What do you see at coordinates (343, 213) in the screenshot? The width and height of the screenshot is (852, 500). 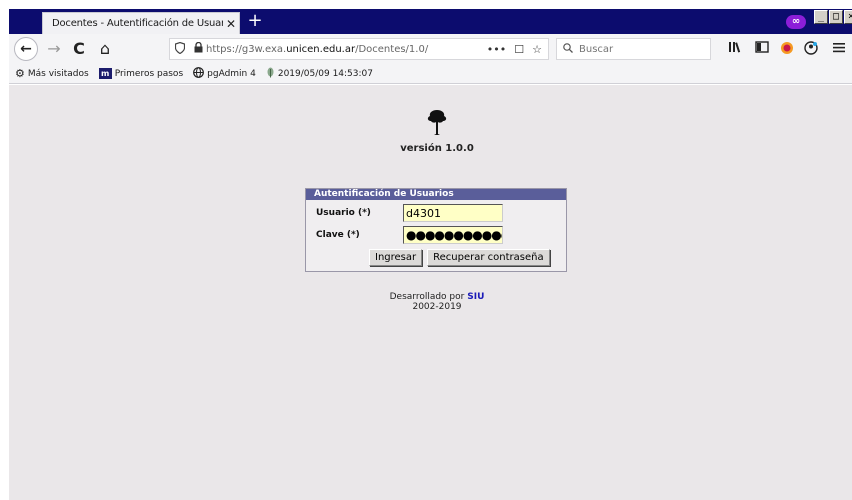 I see `user-label: Usuario (*)` at bounding box center [343, 213].